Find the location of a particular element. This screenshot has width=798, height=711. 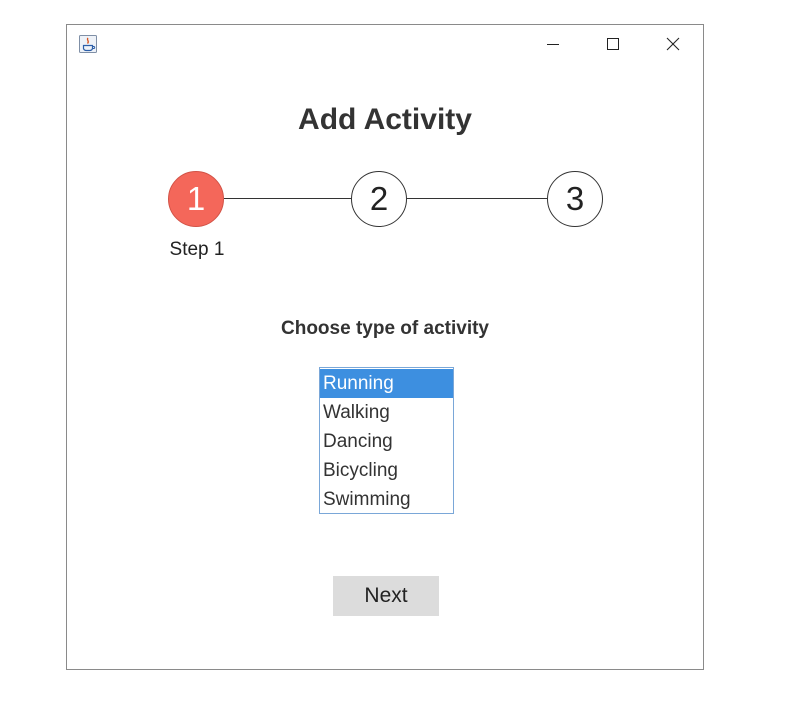

list-item-dancing: Dancing is located at coordinates (386, 441).